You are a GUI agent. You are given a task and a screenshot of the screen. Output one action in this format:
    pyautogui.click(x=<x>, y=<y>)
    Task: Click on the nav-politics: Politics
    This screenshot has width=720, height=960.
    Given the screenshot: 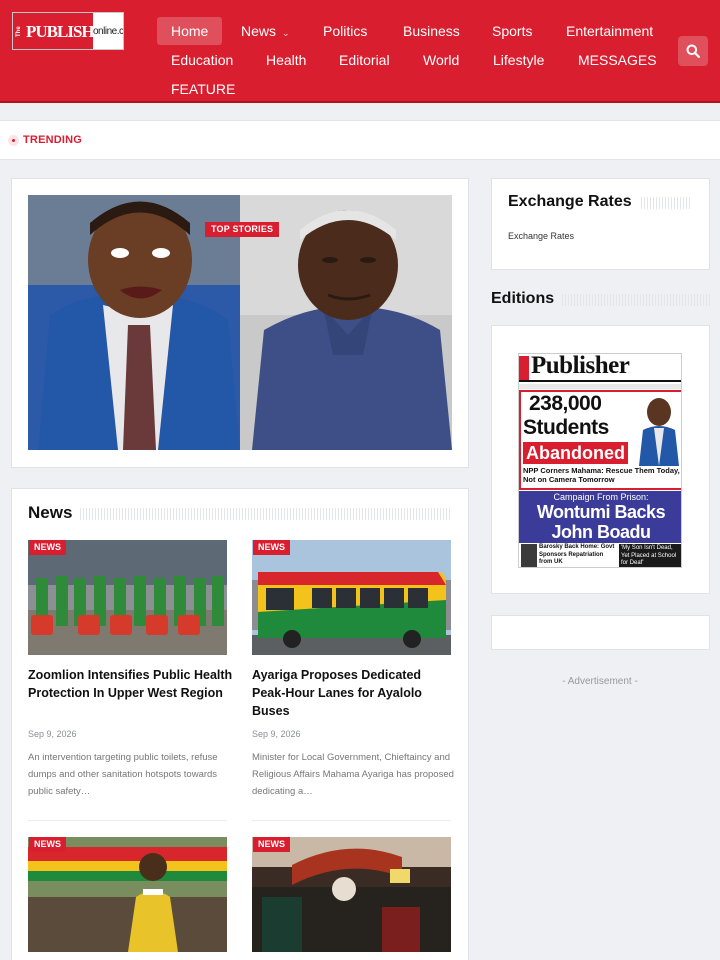 What is the action you would take?
    pyautogui.click(x=345, y=31)
    